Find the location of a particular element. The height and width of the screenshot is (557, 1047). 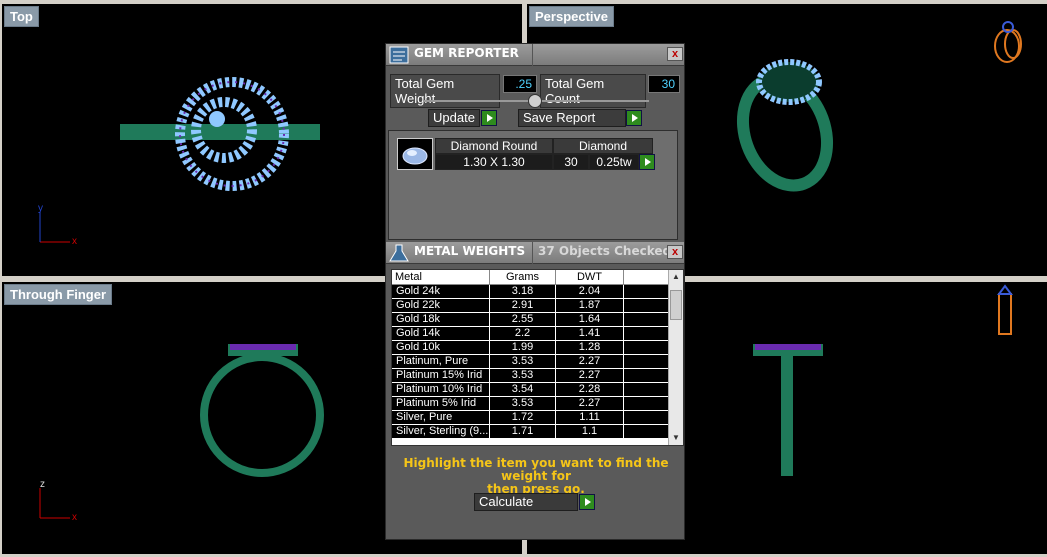

titlebar-divider is located at coordinates (532, 253).